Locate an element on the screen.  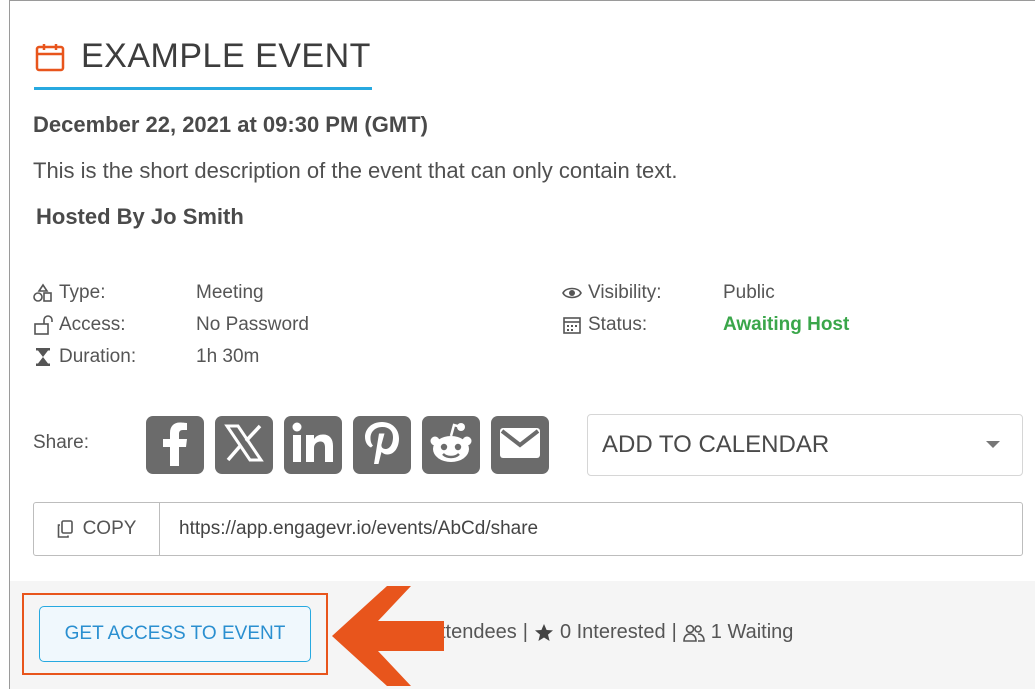
access-label-row: Access: is located at coordinates (79, 325).